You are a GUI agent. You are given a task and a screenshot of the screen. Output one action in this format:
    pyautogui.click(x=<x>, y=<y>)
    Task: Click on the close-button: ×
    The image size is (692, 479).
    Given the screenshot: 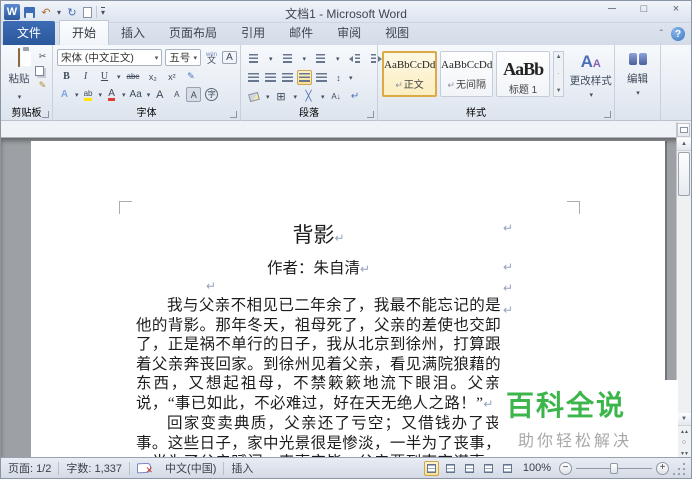 What is the action you would take?
    pyautogui.click(x=676, y=9)
    